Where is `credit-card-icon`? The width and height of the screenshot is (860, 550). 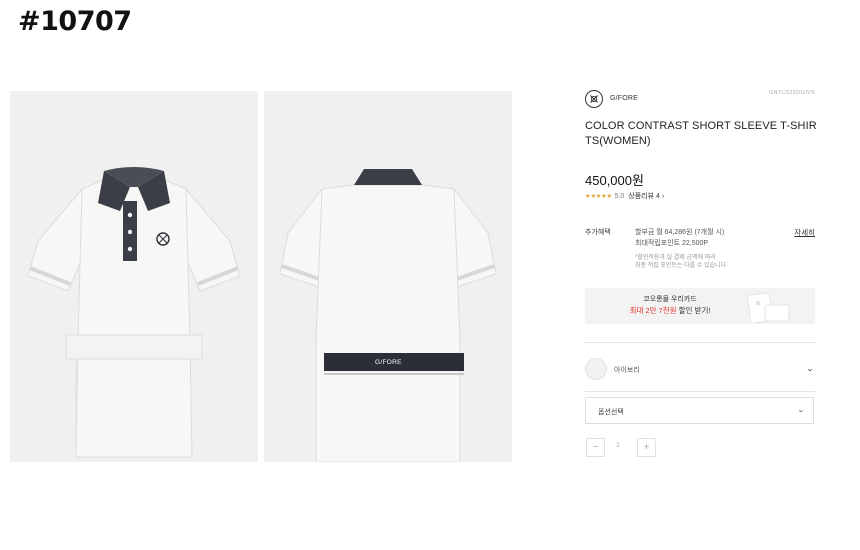
credit-card-icon is located at coordinates (768, 307).